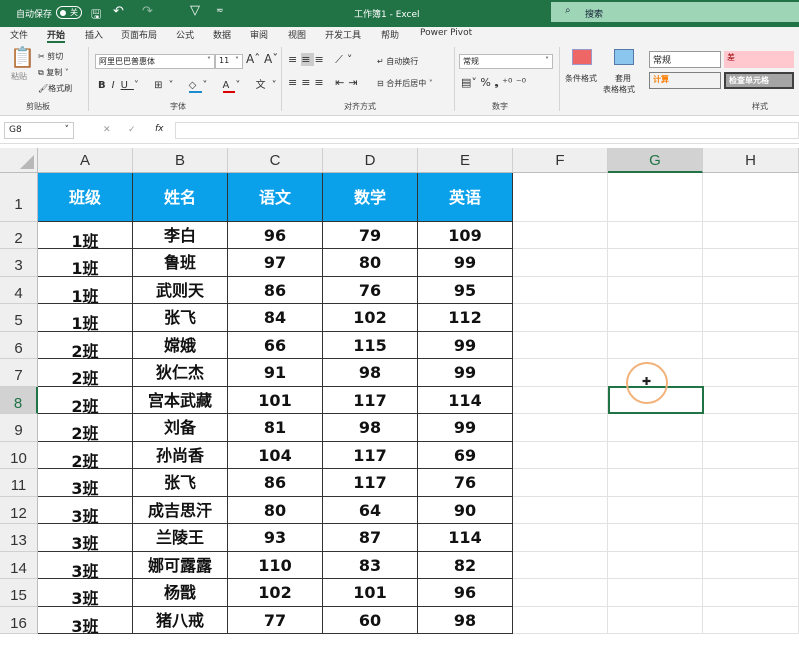 This screenshot has width=799, height=646. I want to click on row-header-11: 11, so click(19, 483).